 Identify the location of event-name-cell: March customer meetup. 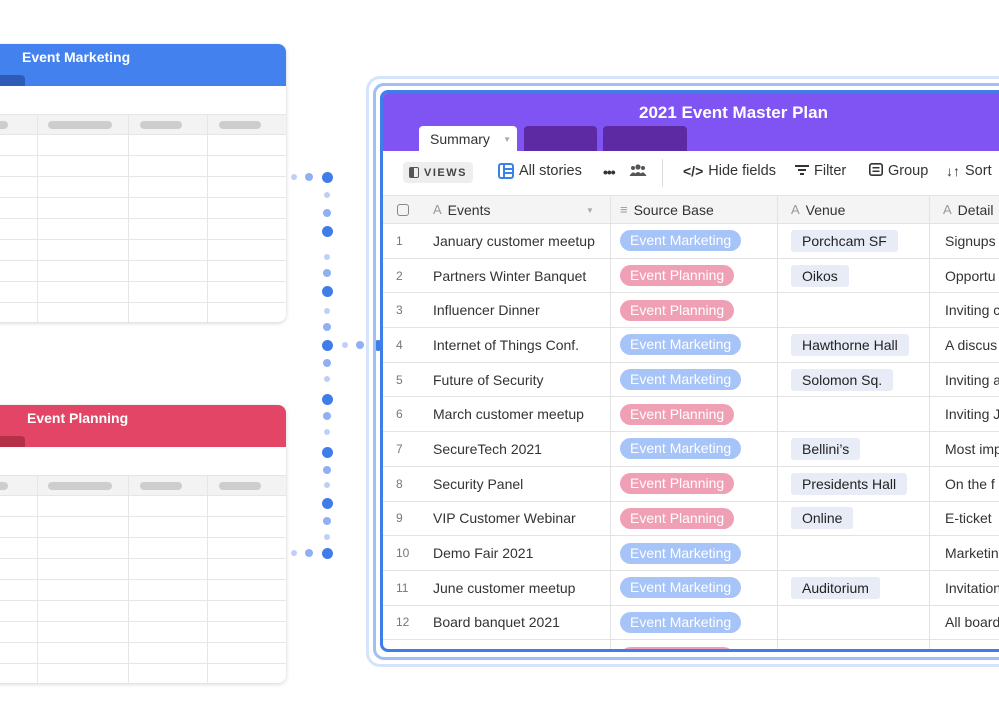
(520, 414).